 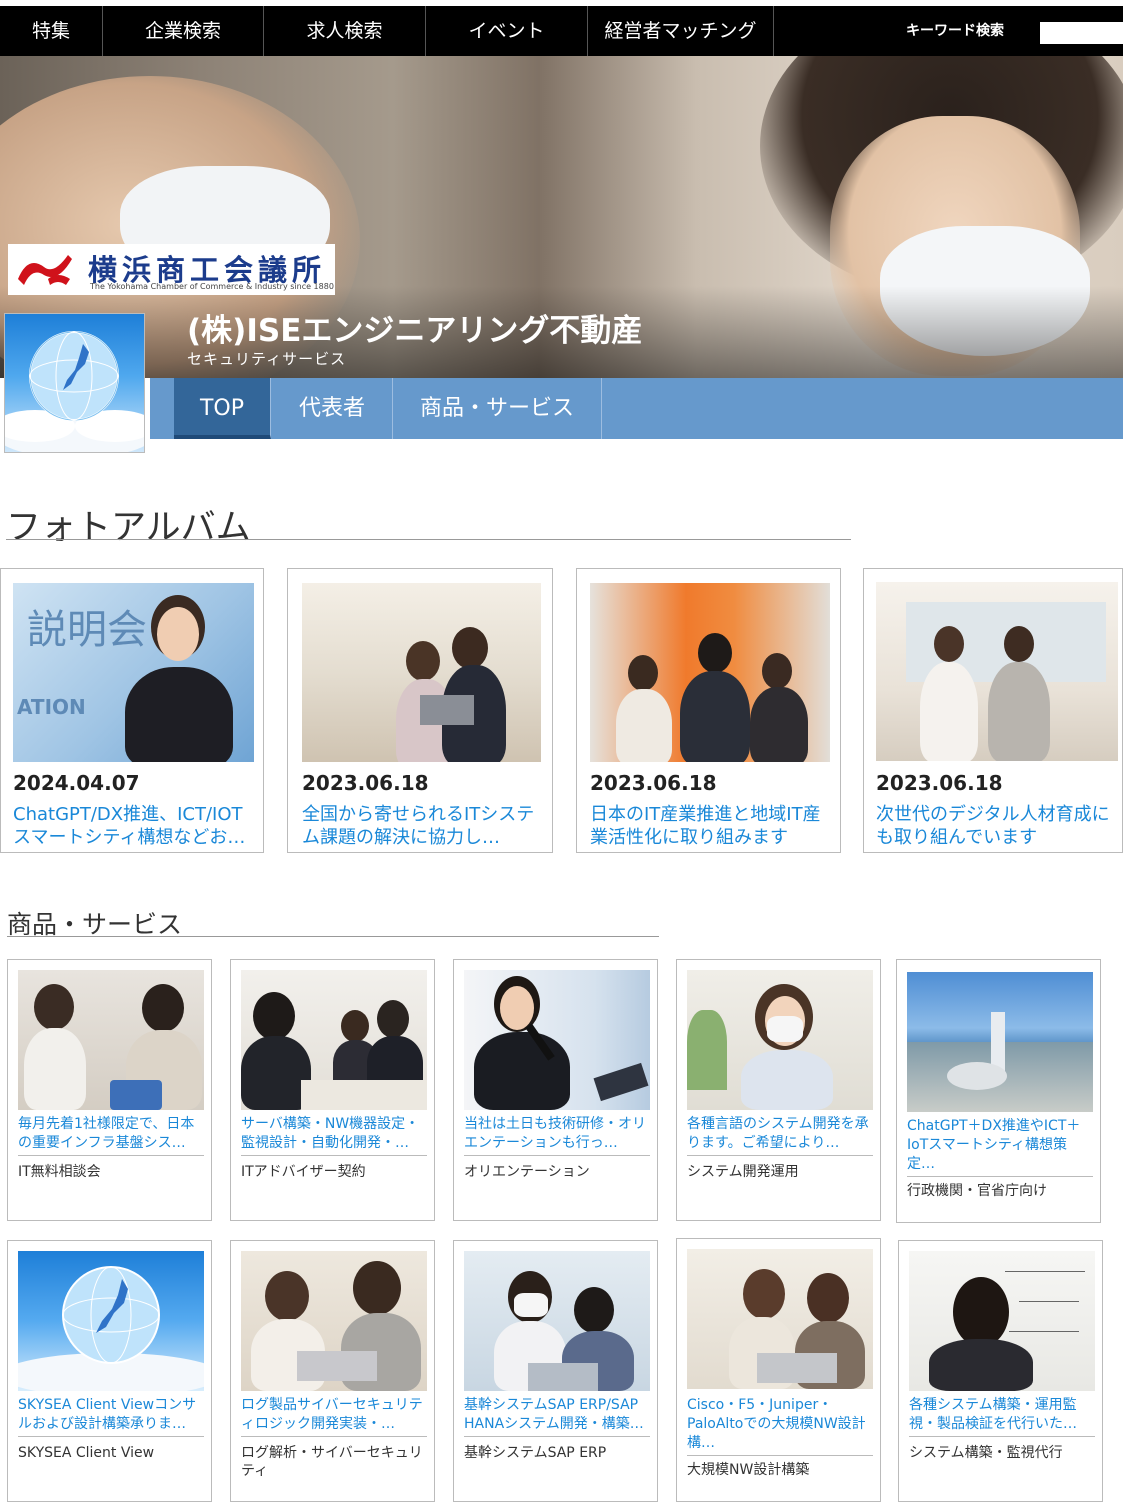 What do you see at coordinates (333, 936) in the screenshot?
I see `services-divider` at bounding box center [333, 936].